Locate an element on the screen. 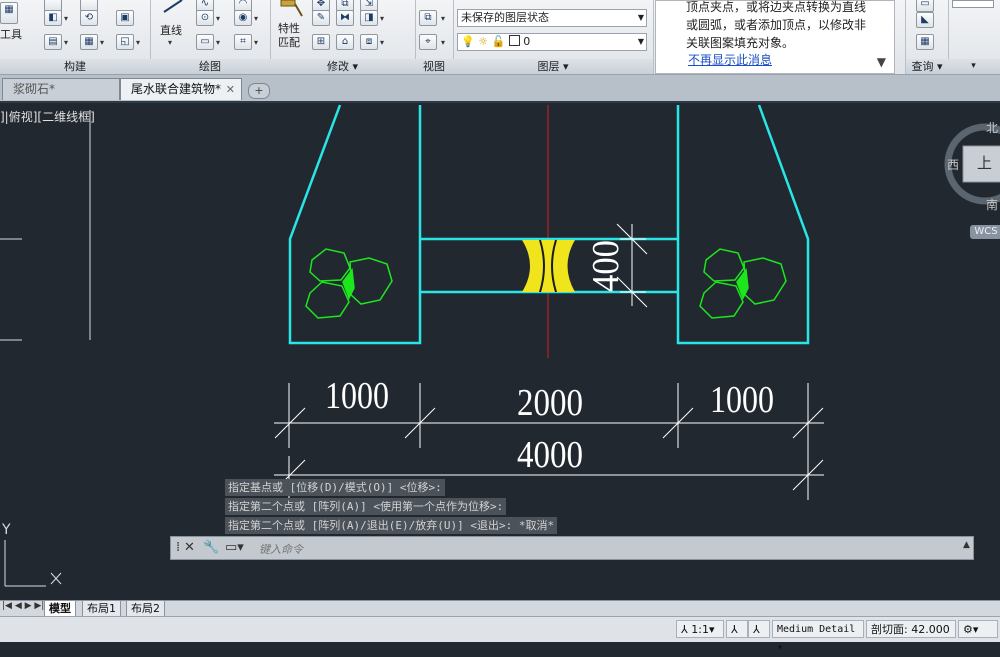 The image size is (1000, 657). layer-select: 💡 ☼ 🔓 0 ▼ is located at coordinates (552, 42).